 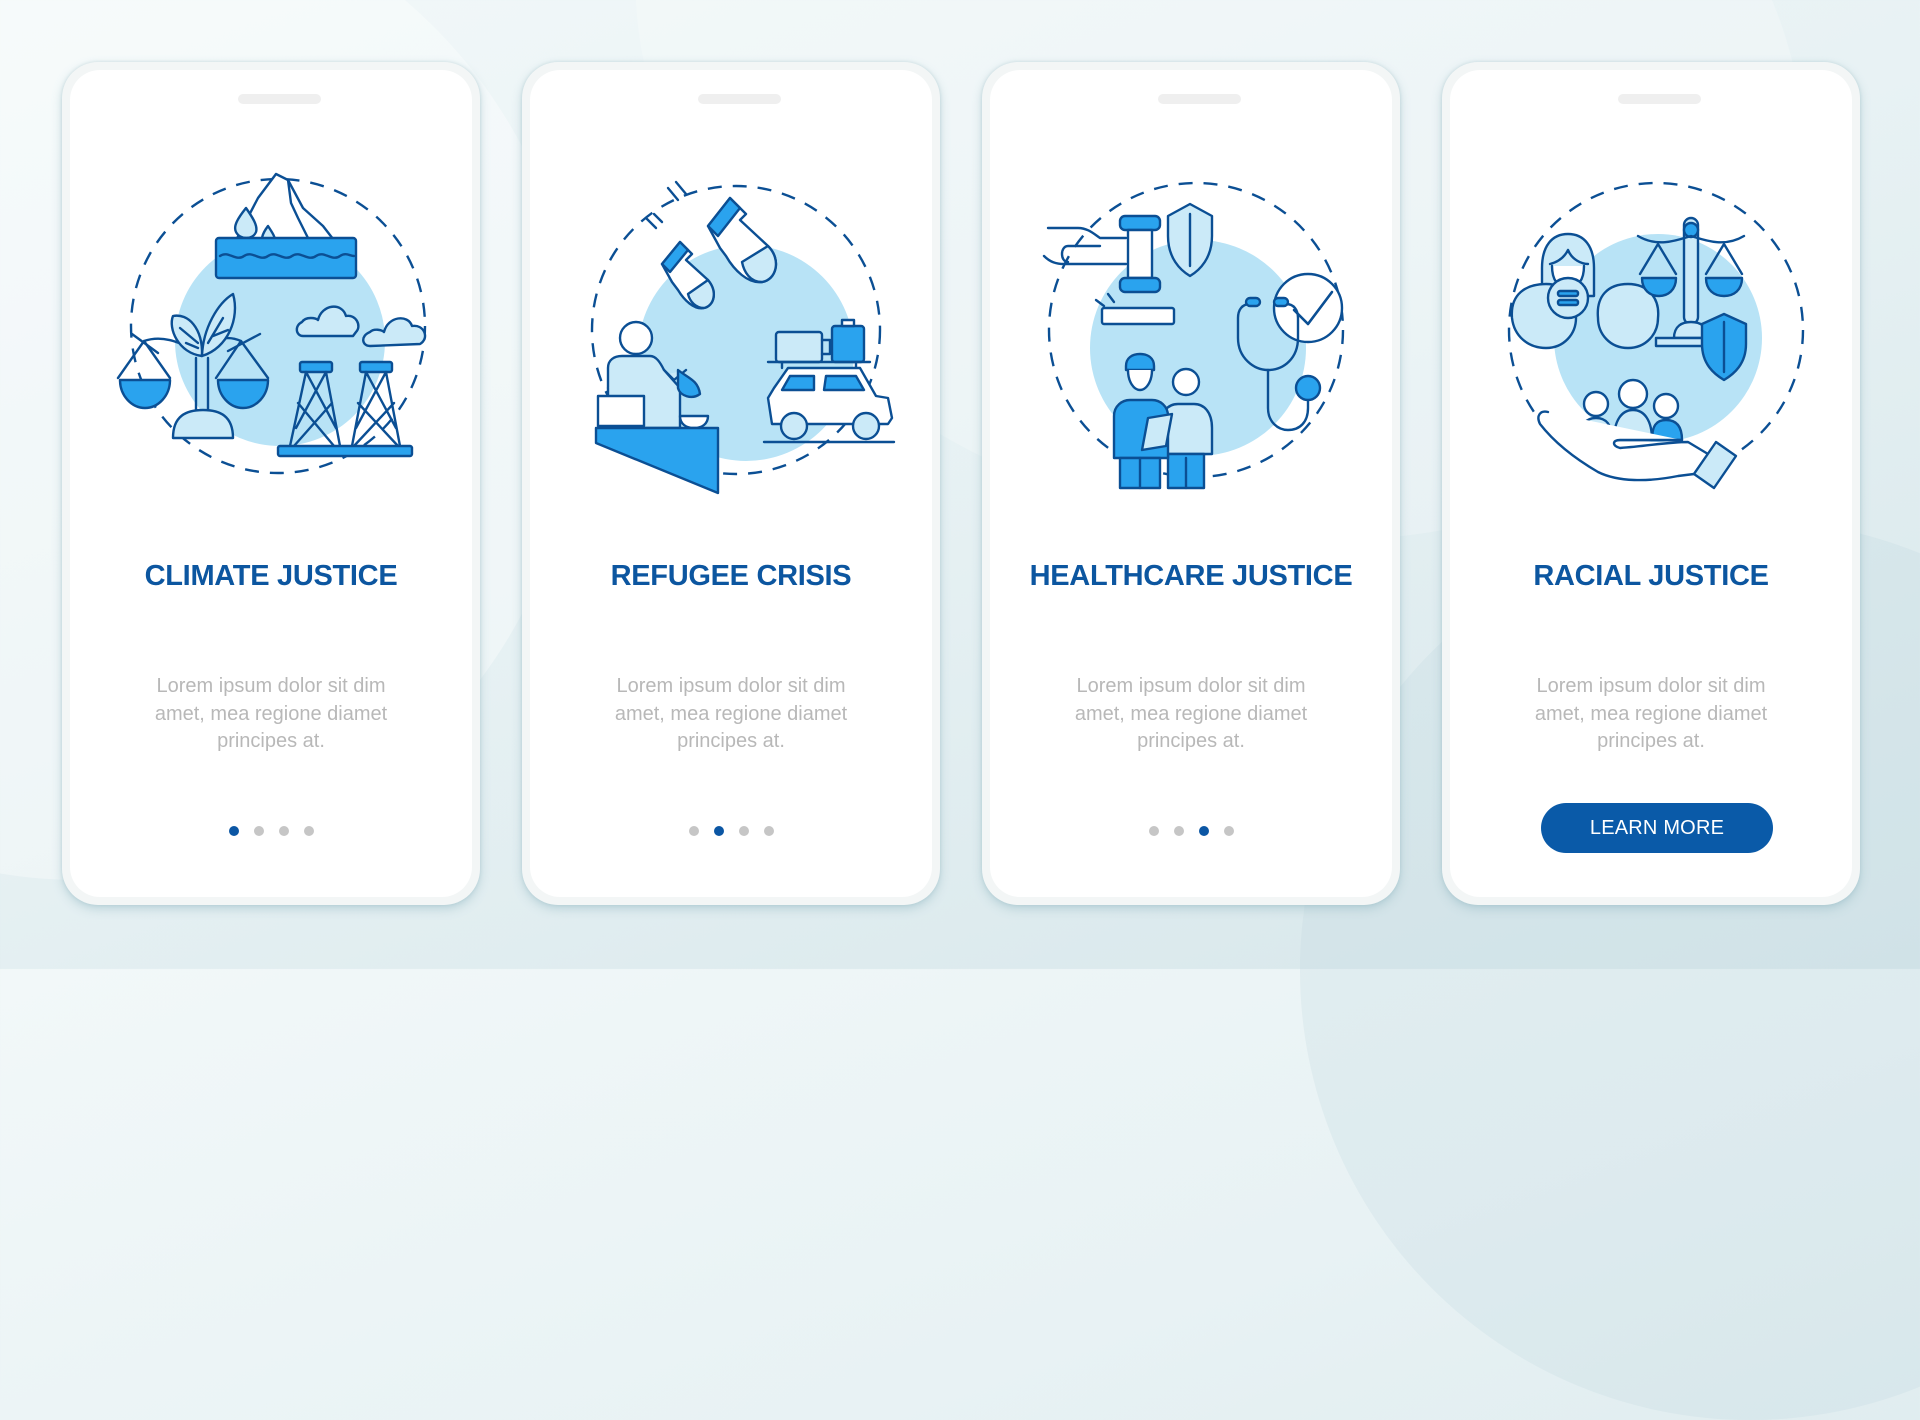 What do you see at coordinates (1656, 335) in the screenshot?
I see `racial-justice-illustration` at bounding box center [1656, 335].